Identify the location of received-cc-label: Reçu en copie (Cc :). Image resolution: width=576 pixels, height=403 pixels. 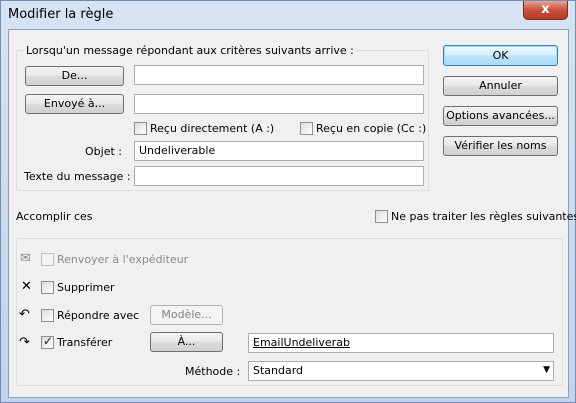
(371, 128).